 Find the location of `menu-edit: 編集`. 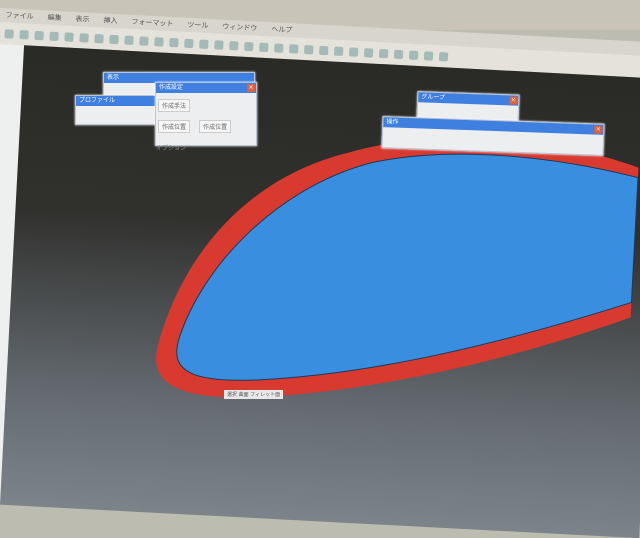

menu-edit: 編集 is located at coordinates (54, 18).